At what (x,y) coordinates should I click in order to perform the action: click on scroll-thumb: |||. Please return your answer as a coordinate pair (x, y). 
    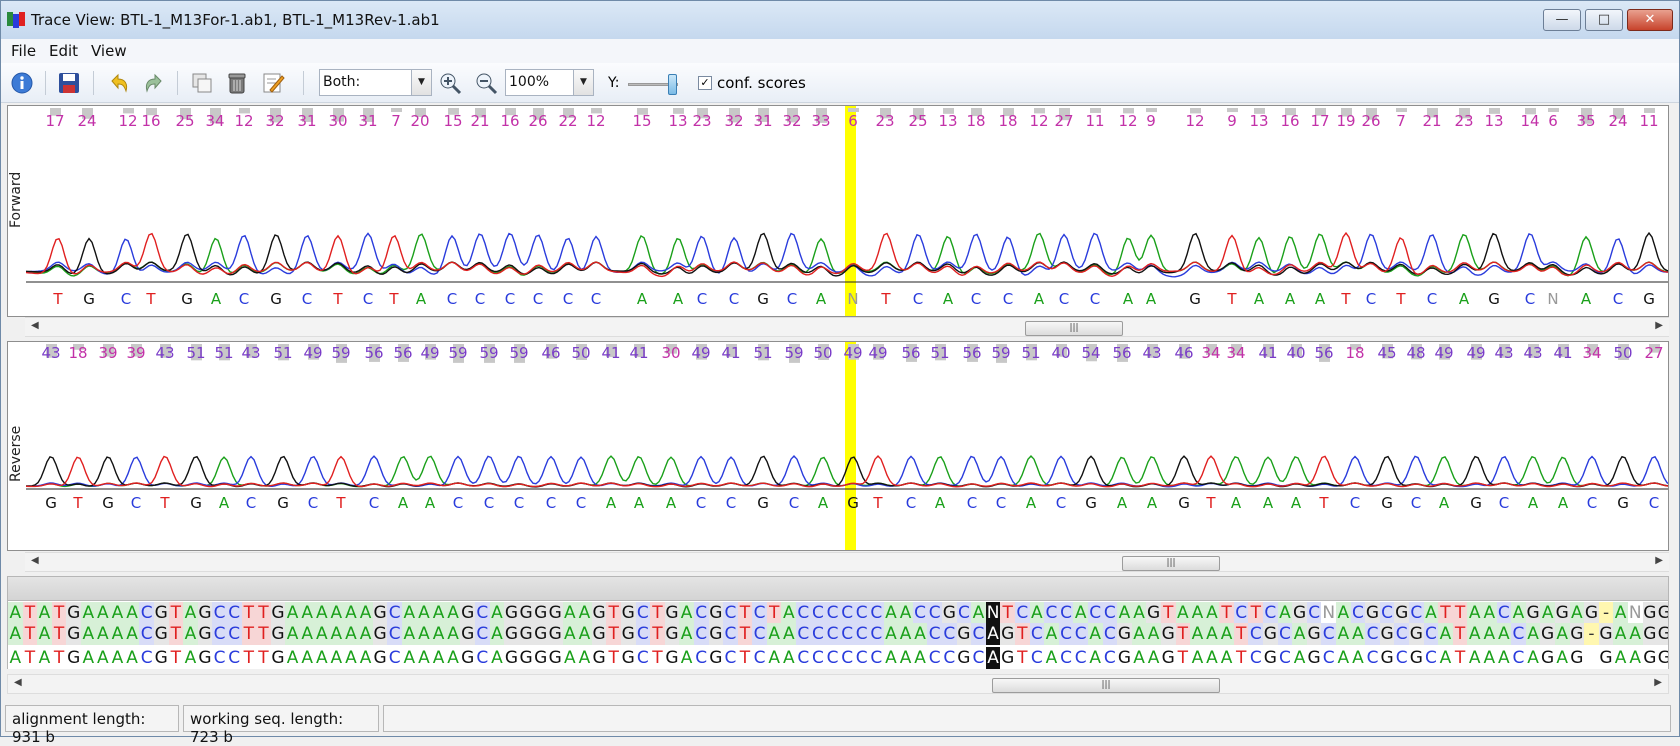
    Looking at the image, I should click on (1106, 685).